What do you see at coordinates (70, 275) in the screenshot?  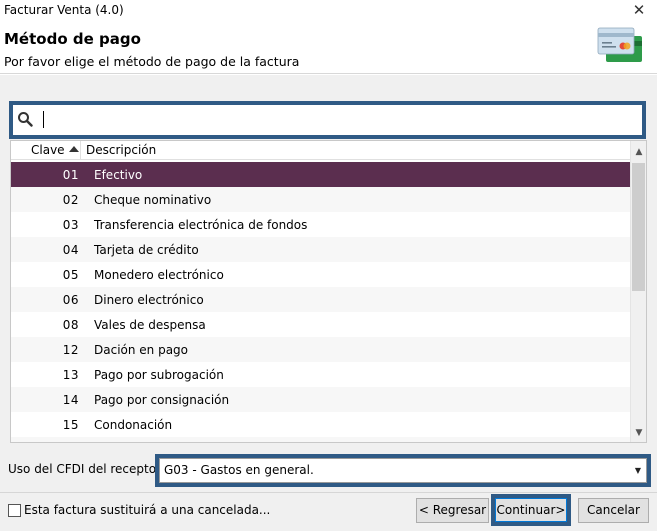 I see `cell-clave: 05` at bounding box center [70, 275].